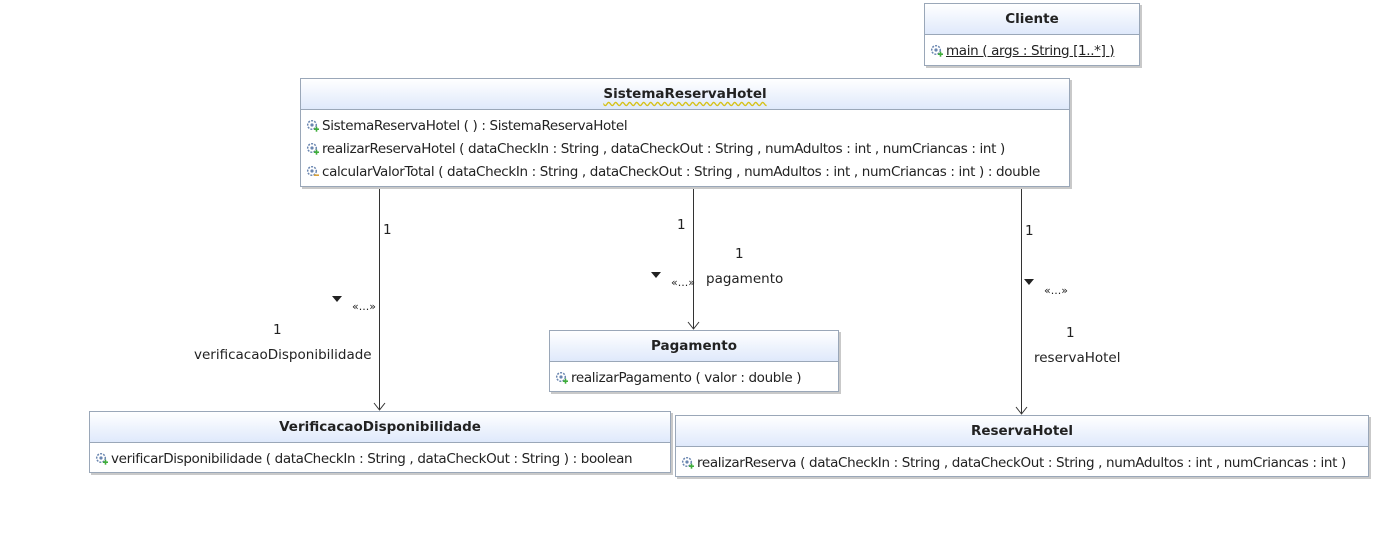 This screenshot has width=1400, height=538. What do you see at coordinates (739, 254) in the screenshot?
I see `multiplicity-target-pagamento: 1` at bounding box center [739, 254].